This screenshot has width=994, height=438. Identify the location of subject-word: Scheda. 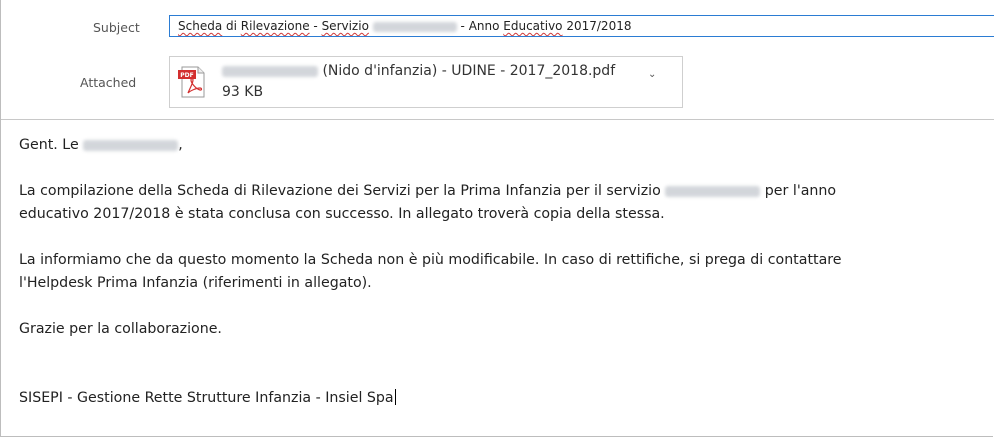
(200, 26).